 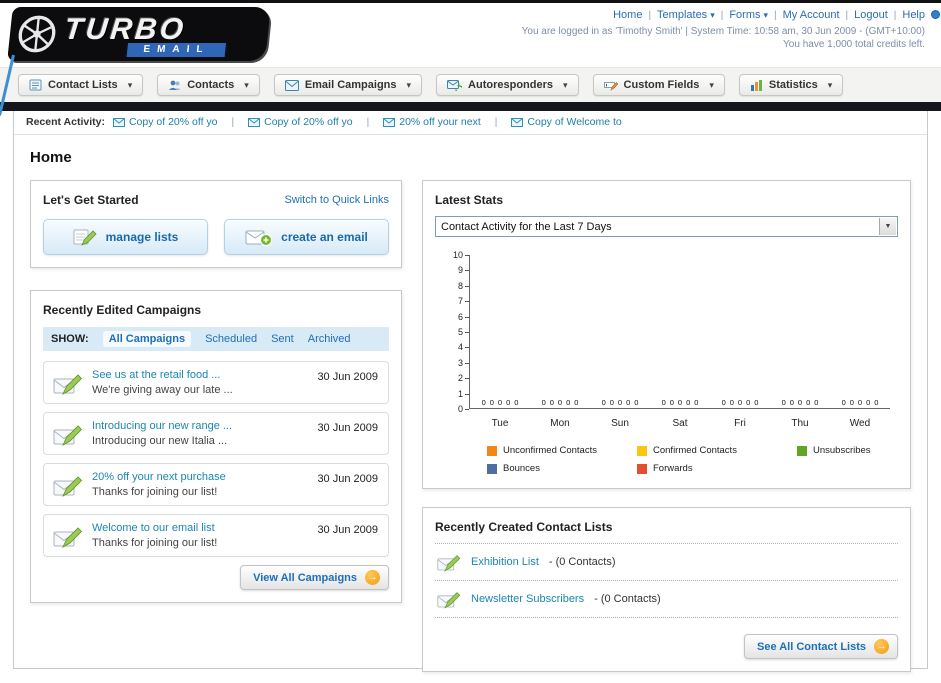 I want to click on nav-tab-custom-fields: Custom Fields, so click(x=658, y=85).